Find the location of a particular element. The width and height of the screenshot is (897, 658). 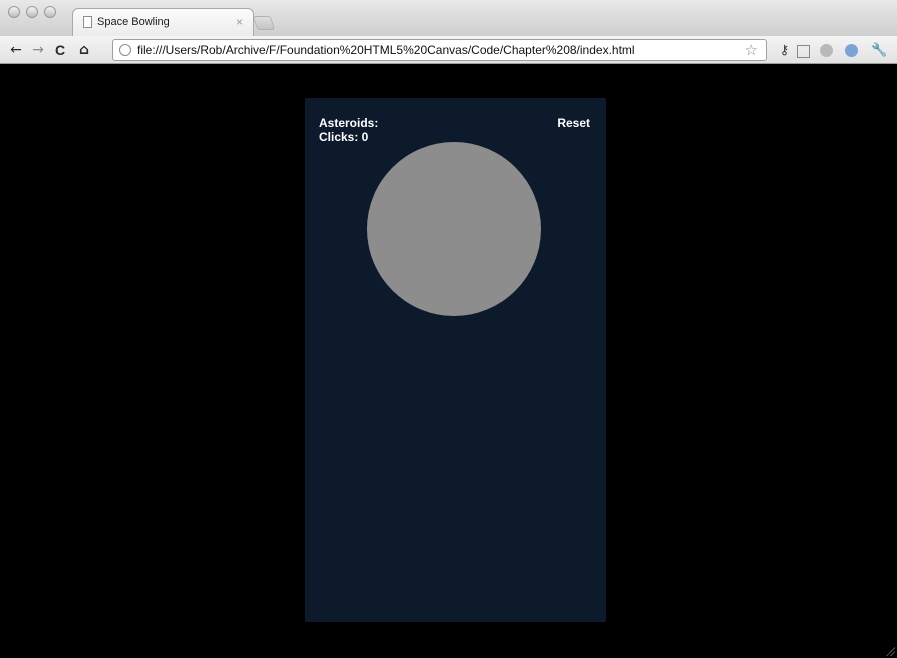

bookmark-star-icon: ☆ is located at coordinates (751, 50).